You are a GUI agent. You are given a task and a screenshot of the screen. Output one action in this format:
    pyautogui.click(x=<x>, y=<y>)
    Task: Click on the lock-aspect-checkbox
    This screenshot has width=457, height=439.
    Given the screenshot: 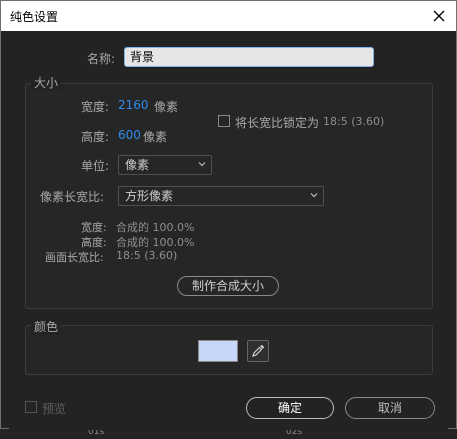 What is the action you would take?
    pyautogui.click(x=224, y=121)
    